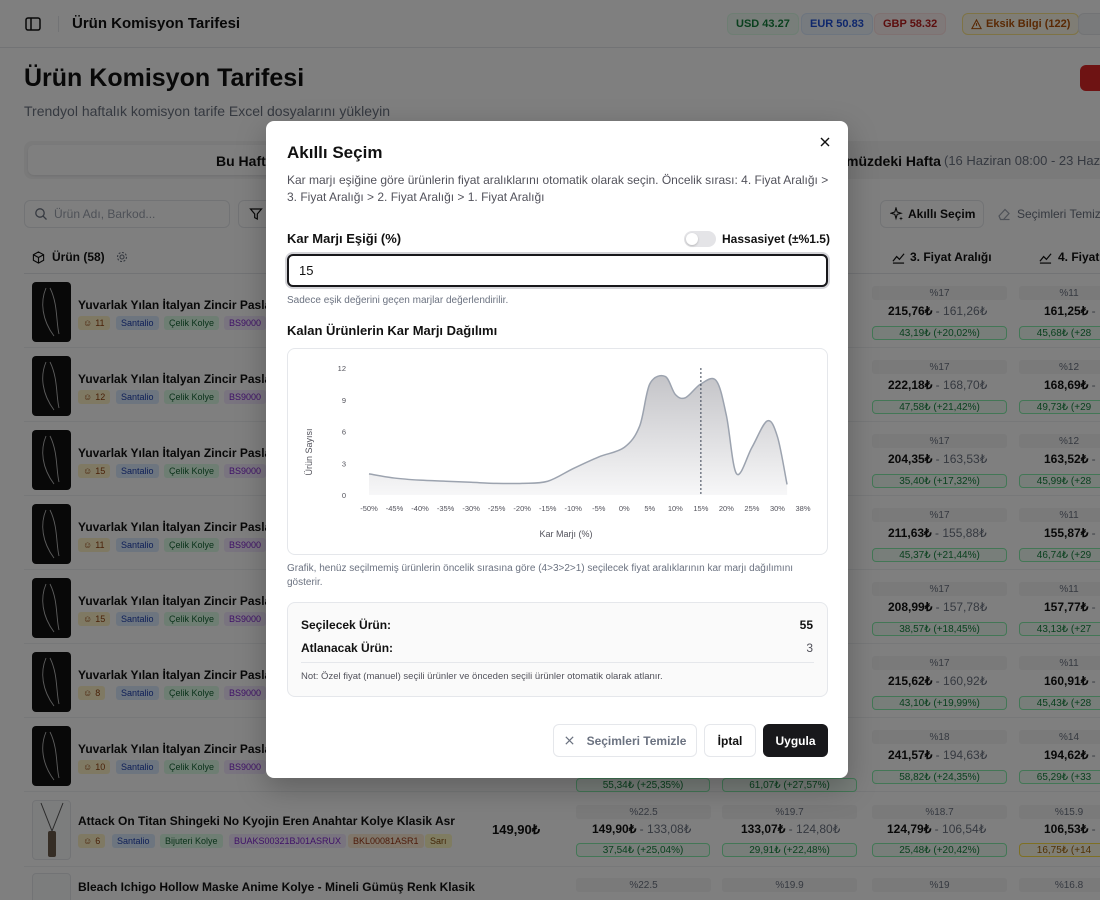  Describe the element at coordinates (726, 508) in the screenshot. I see `x-tick-label: 20%` at that location.